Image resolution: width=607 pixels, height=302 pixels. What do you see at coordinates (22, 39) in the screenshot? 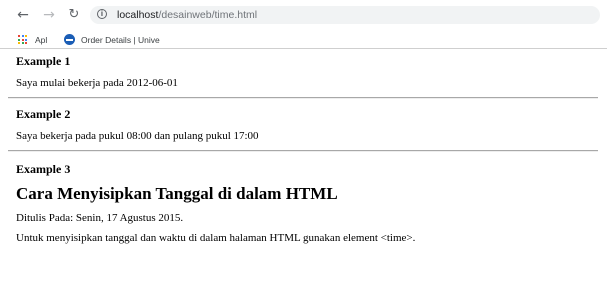
I see `apps-grid-icon` at bounding box center [22, 39].